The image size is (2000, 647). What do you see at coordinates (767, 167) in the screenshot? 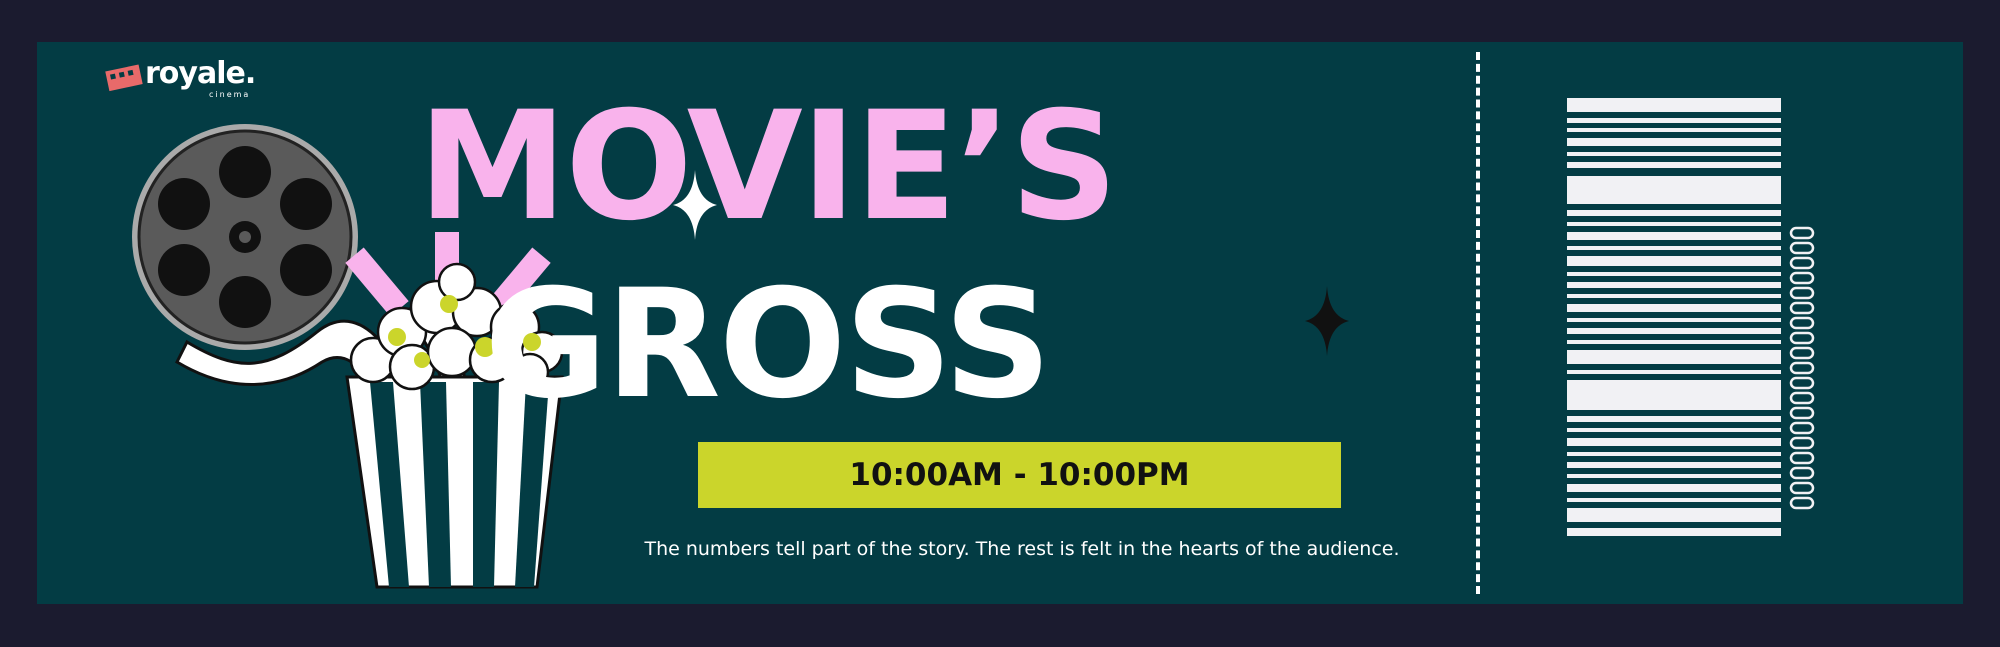
I see `title-line-1: MOVIE’S` at bounding box center [767, 167].